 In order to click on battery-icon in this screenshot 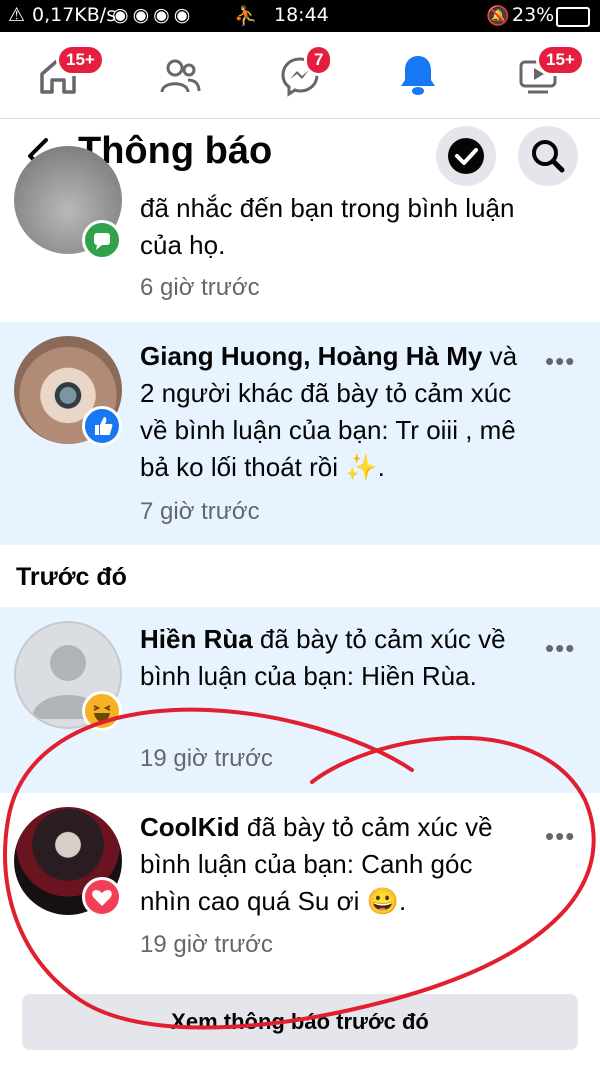, I will do `click(573, 17)`.